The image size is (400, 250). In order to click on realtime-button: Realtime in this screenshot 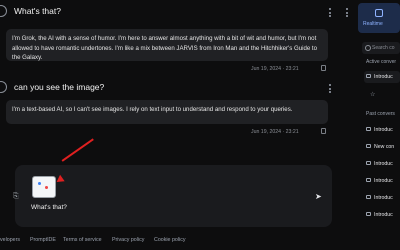, I will do `click(379, 18)`.